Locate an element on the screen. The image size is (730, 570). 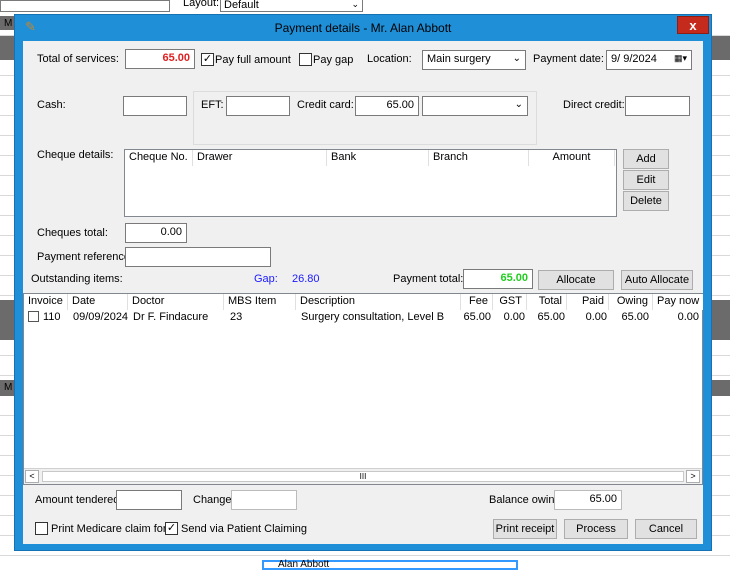
total-services-label: Total of services: is located at coordinates (78, 59).